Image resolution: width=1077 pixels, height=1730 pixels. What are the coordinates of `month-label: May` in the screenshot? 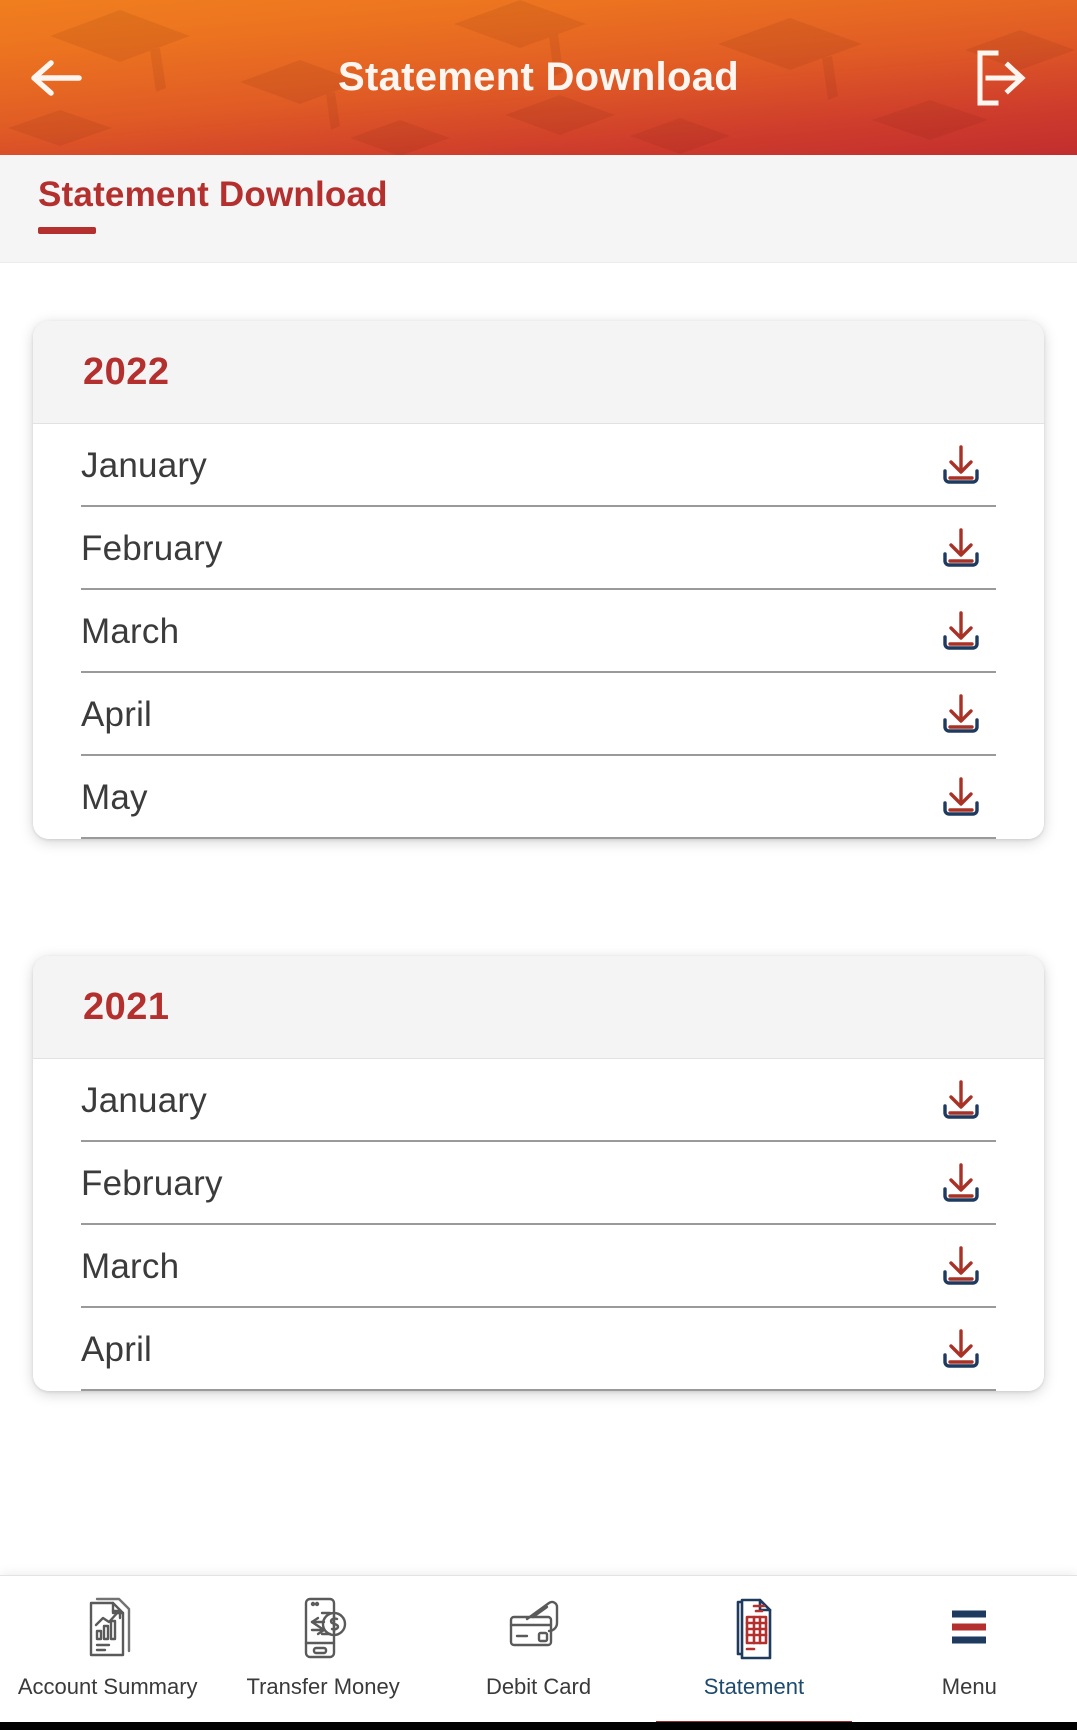 It's located at (114, 797).